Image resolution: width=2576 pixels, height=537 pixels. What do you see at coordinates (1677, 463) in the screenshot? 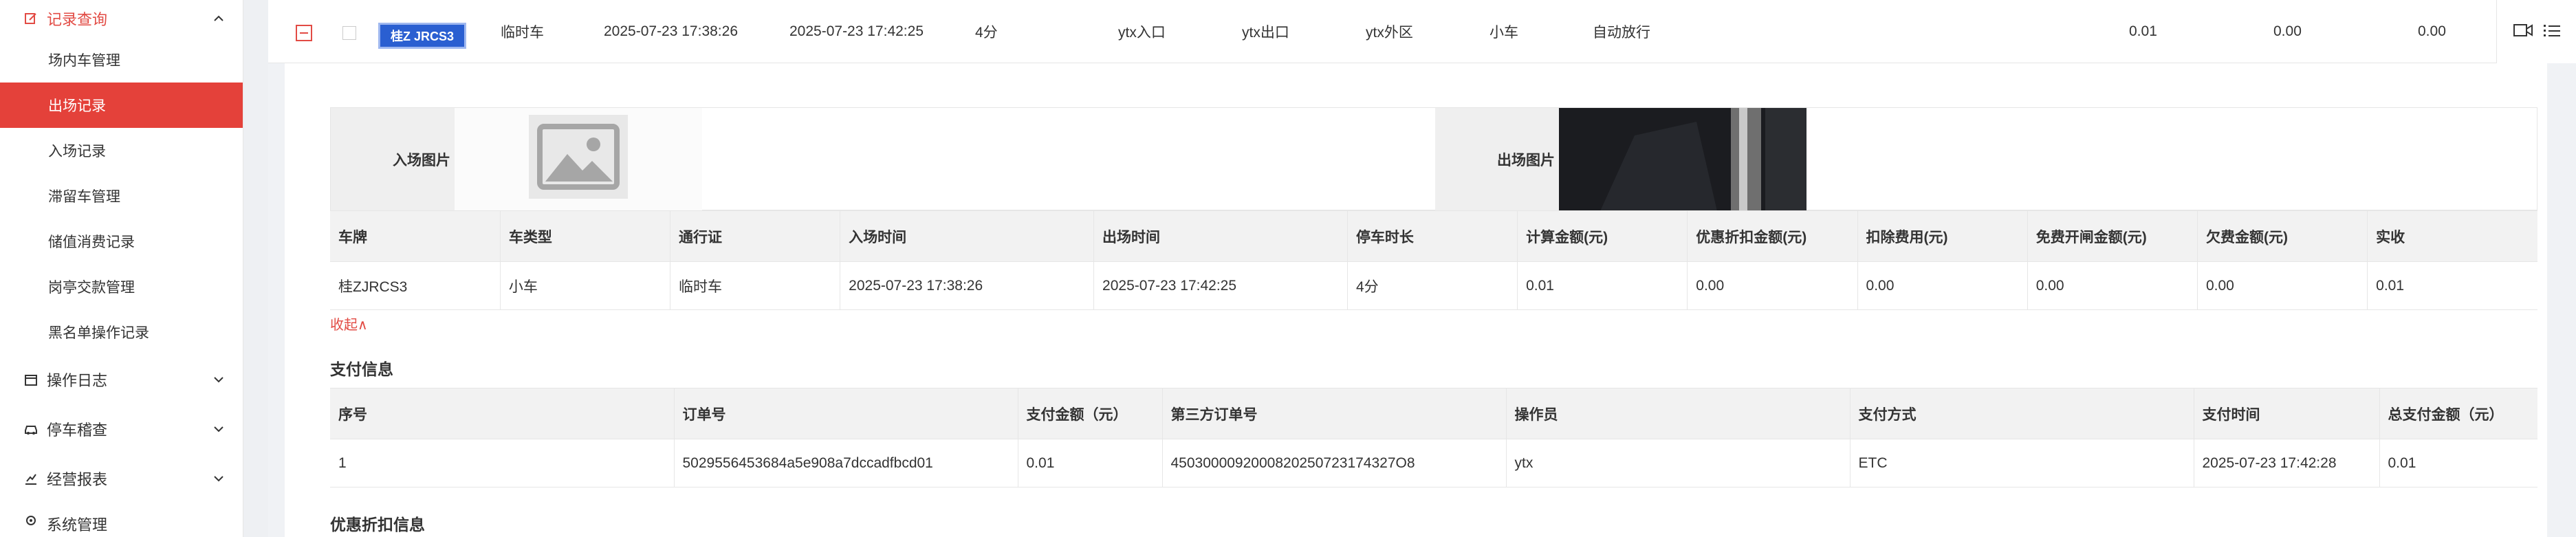
I see `table-cell: ytx` at bounding box center [1677, 463].